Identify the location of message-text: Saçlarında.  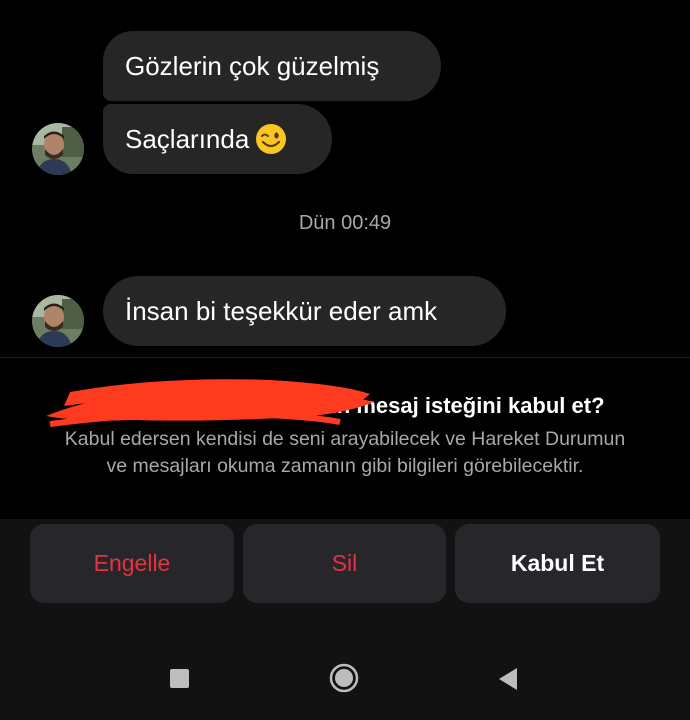
(187, 139).